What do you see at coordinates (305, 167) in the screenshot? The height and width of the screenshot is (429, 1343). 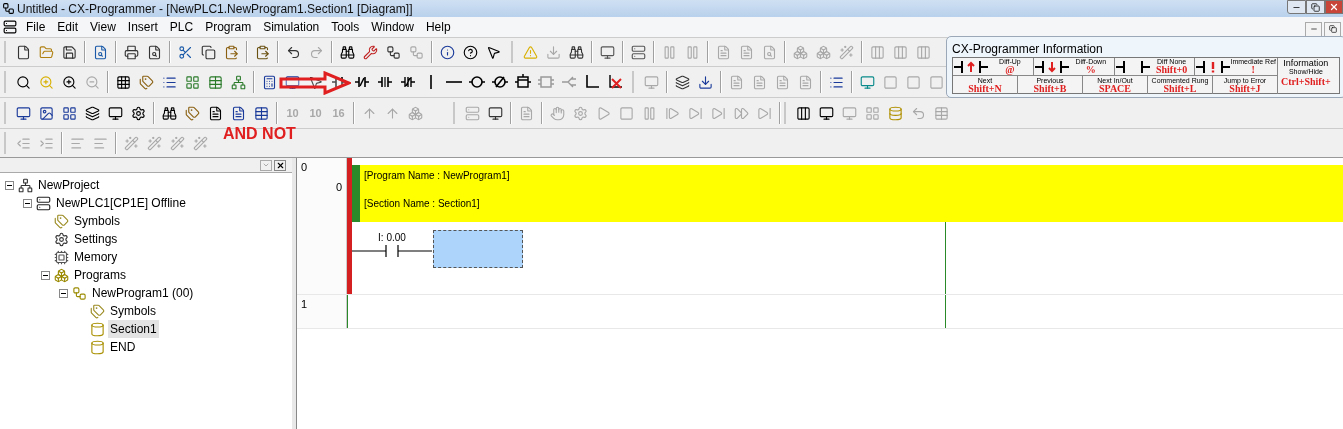 I see `rung-number: 0` at bounding box center [305, 167].